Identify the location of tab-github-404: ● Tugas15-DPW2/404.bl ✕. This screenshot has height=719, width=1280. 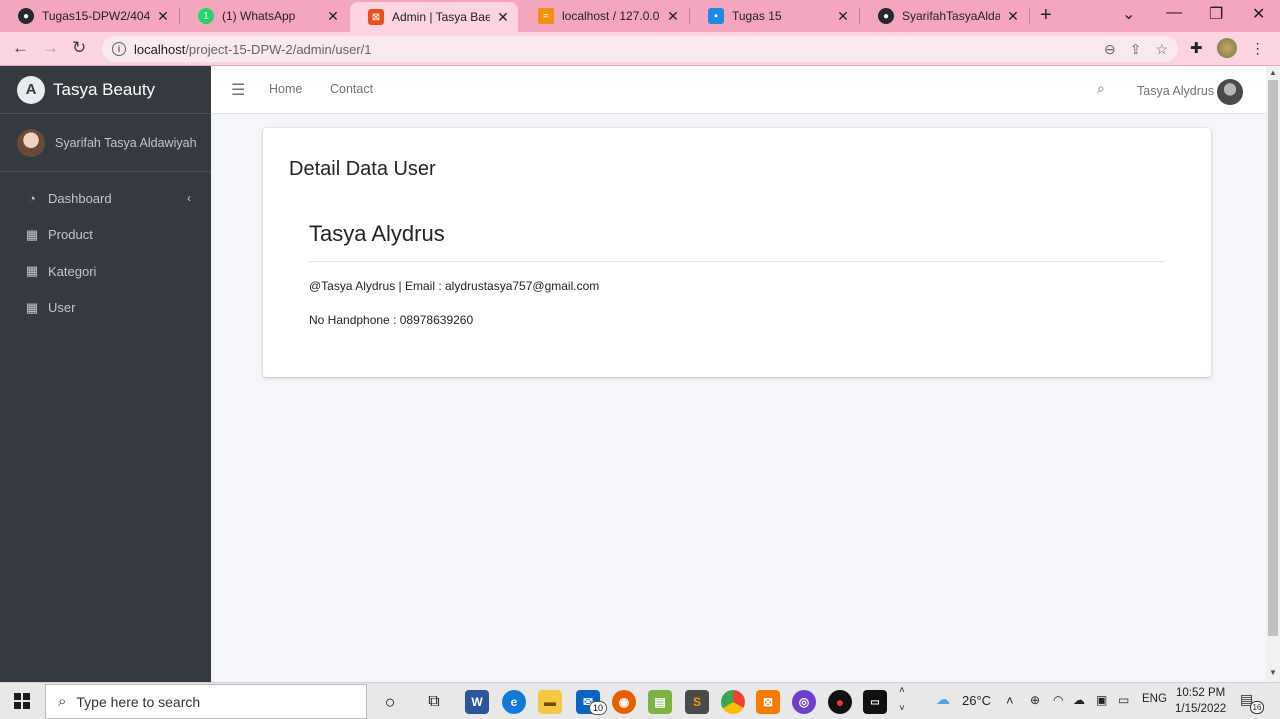
(89, 16).